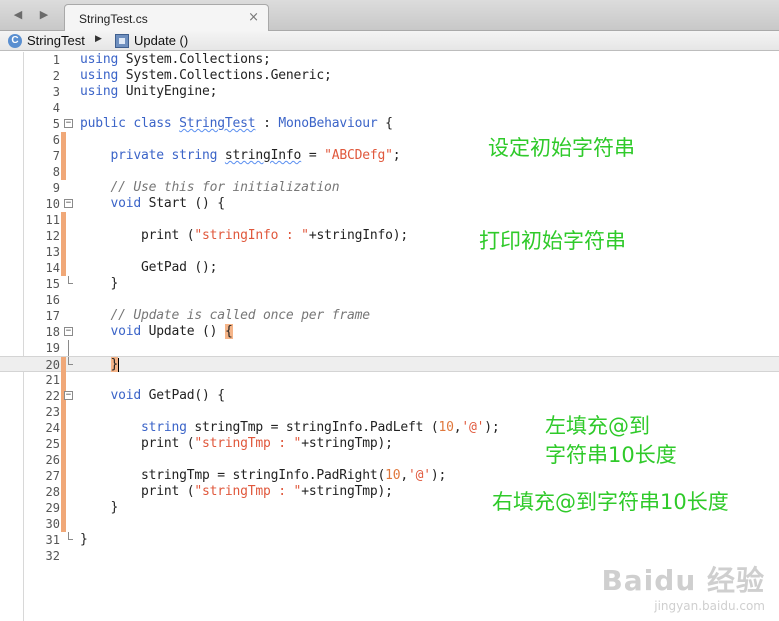 The image size is (779, 621). Describe the element at coordinates (389, 188) in the screenshot. I see `code-line: 9 // Use this for initialization` at that location.